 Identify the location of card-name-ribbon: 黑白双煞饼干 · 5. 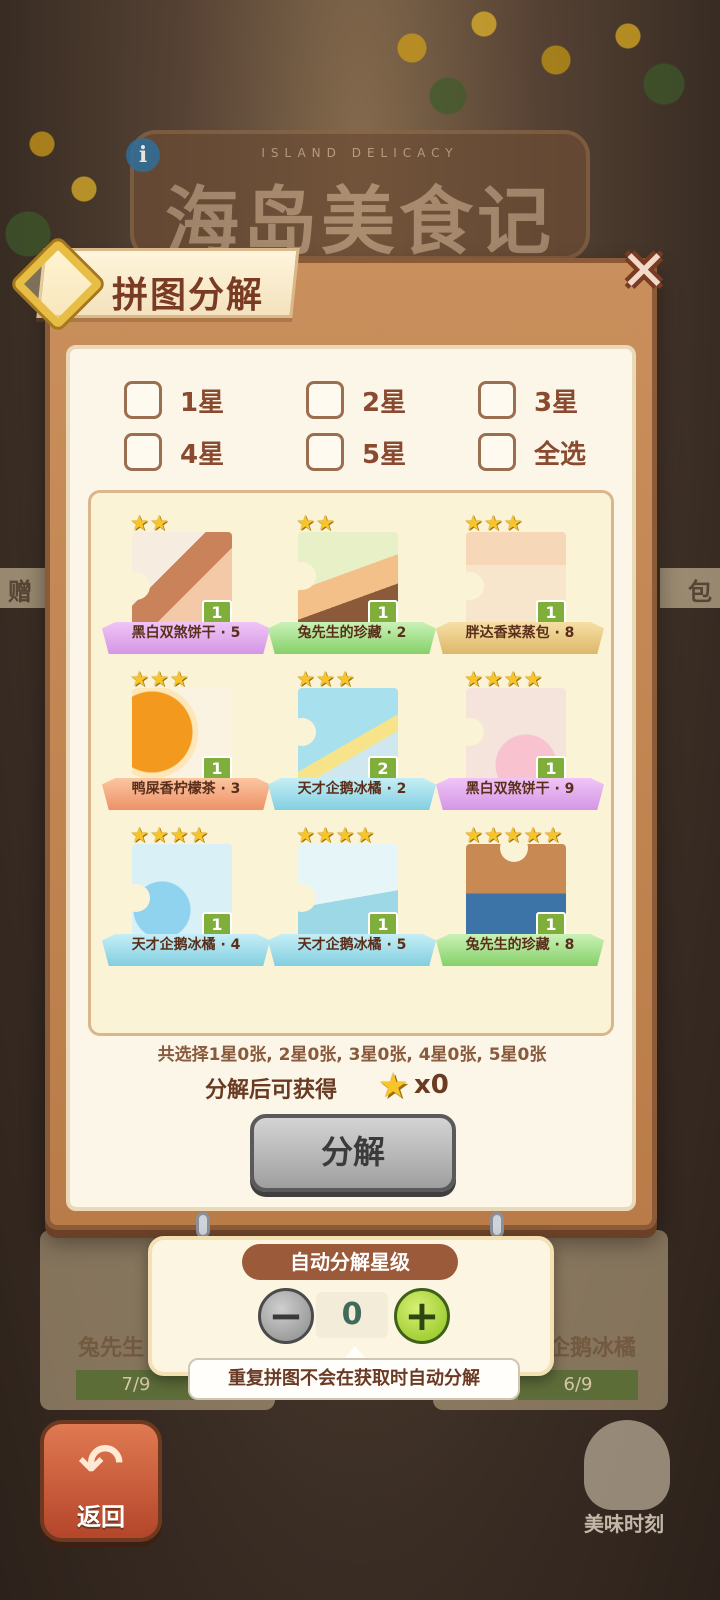
(186, 638).